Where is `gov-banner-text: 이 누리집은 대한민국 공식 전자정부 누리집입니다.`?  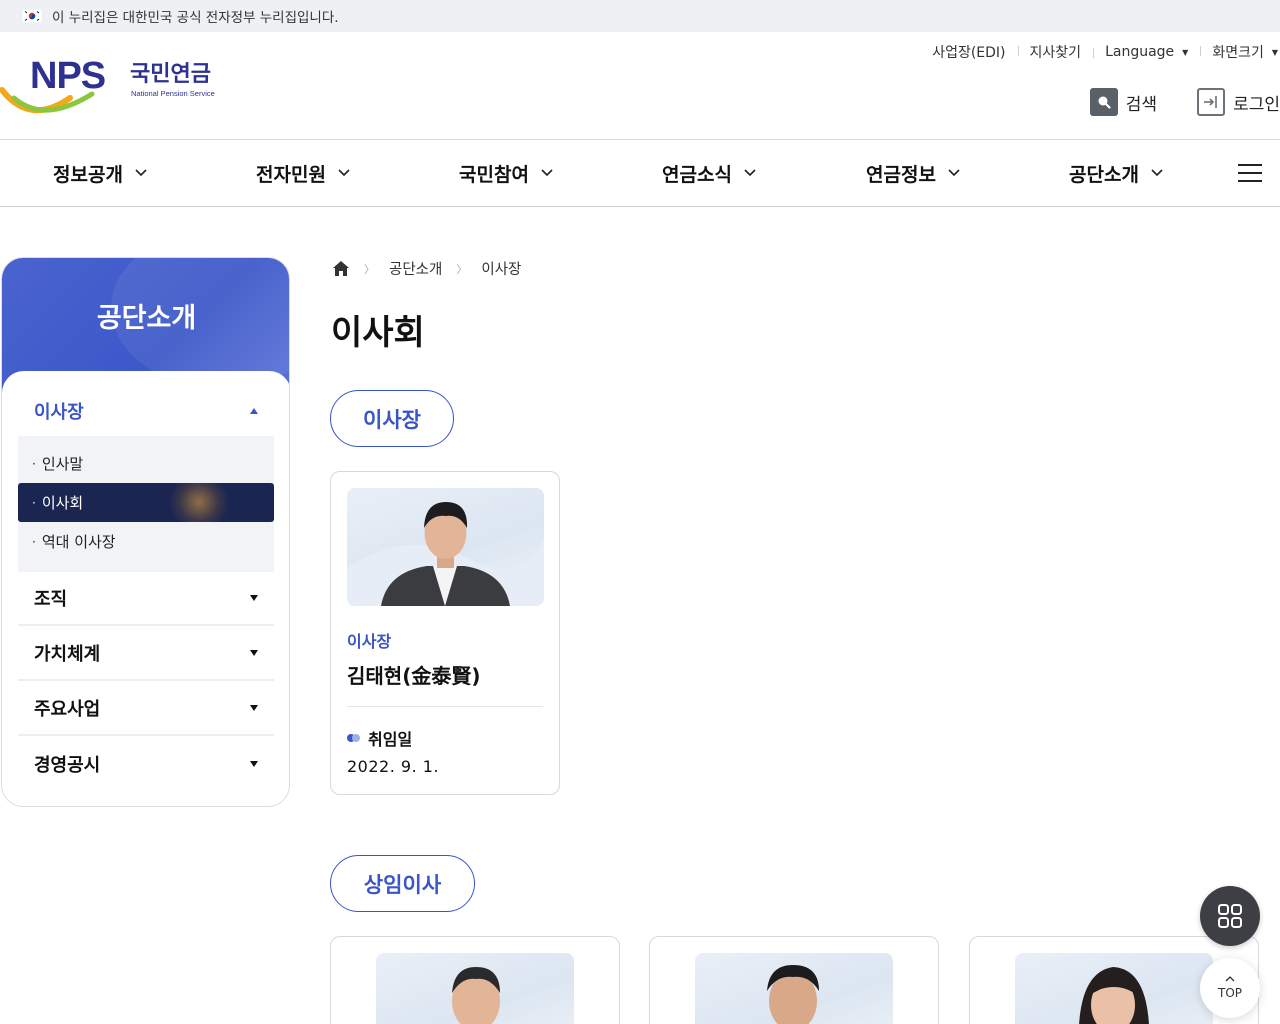
gov-banner-text: 이 누리집은 대한민국 공식 전자정부 누리집입니다. is located at coordinates (195, 18).